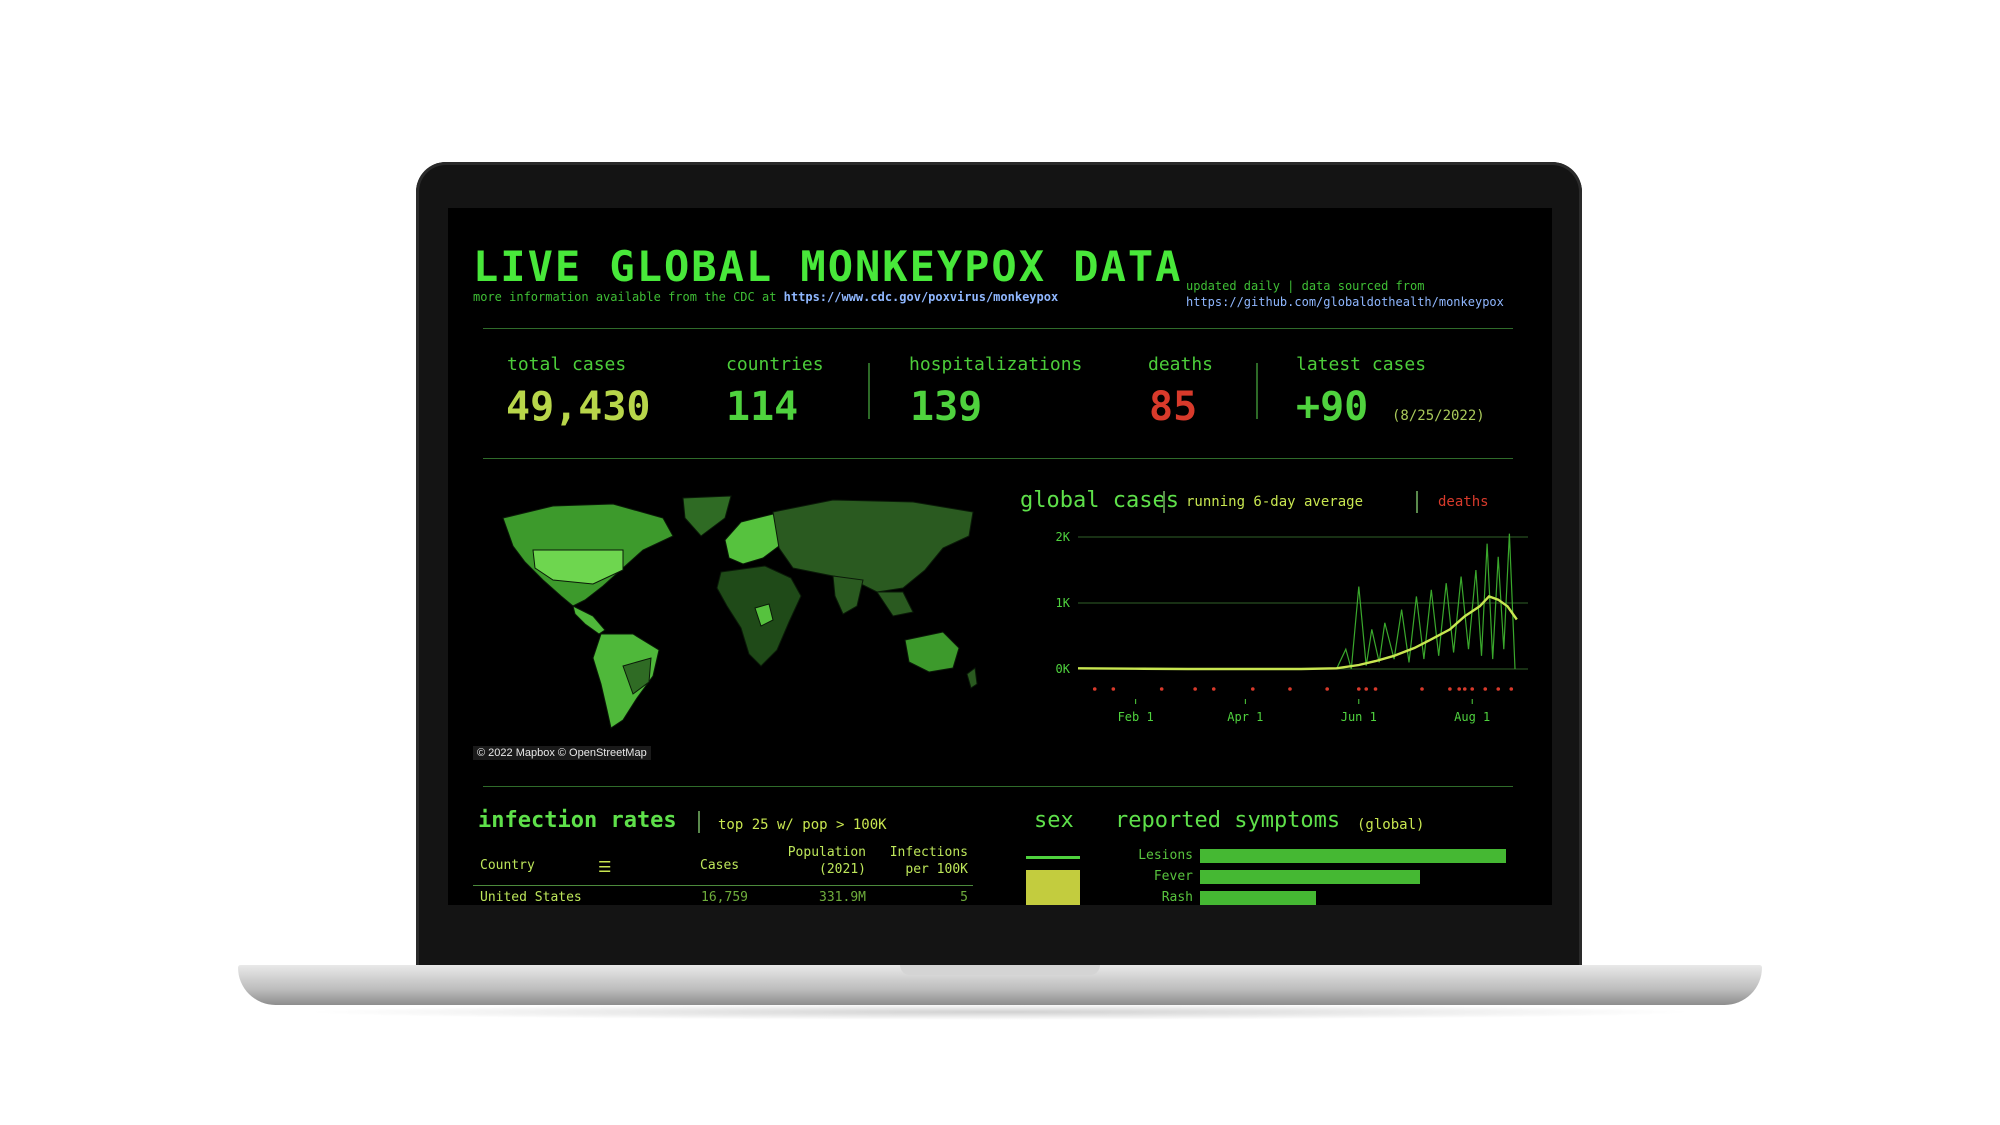 The height and width of the screenshot is (1125, 2000). I want to click on row-per100k: 5, so click(964, 897).